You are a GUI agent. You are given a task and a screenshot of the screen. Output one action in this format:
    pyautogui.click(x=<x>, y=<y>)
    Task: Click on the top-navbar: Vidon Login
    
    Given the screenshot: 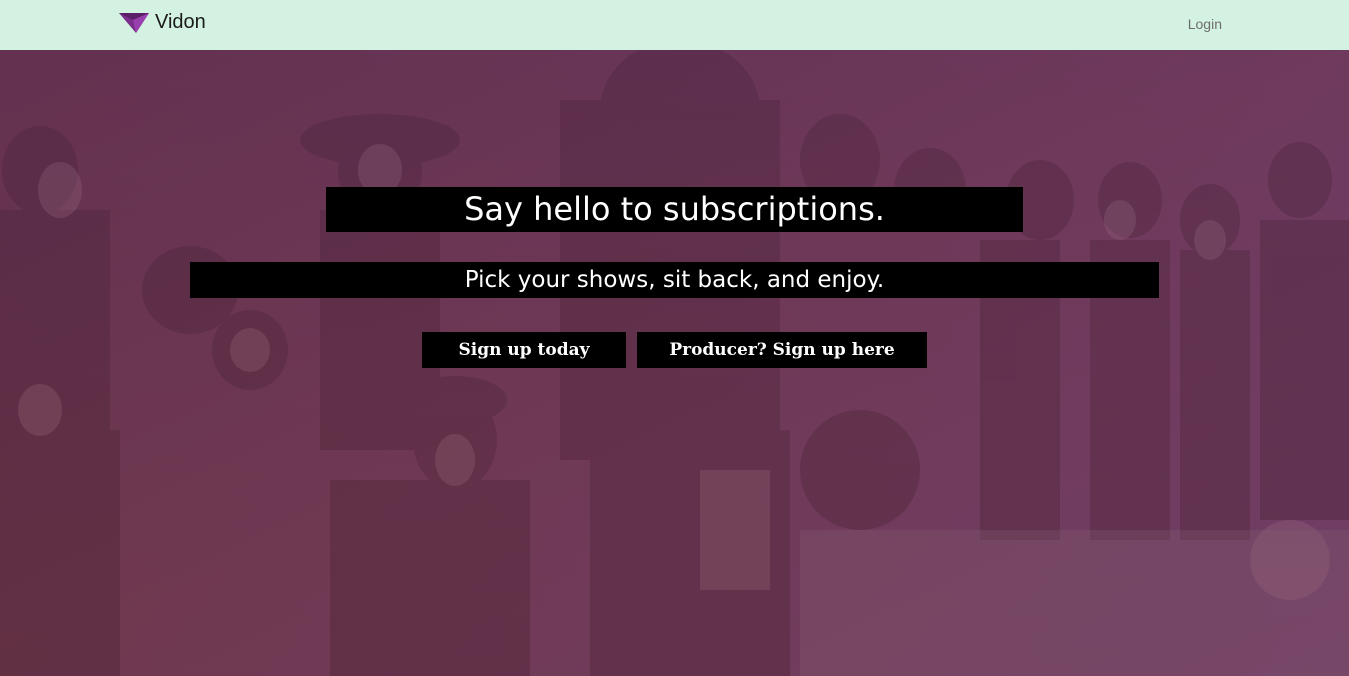 What is the action you would take?
    pyautogui.click(x=674, y=25)
    